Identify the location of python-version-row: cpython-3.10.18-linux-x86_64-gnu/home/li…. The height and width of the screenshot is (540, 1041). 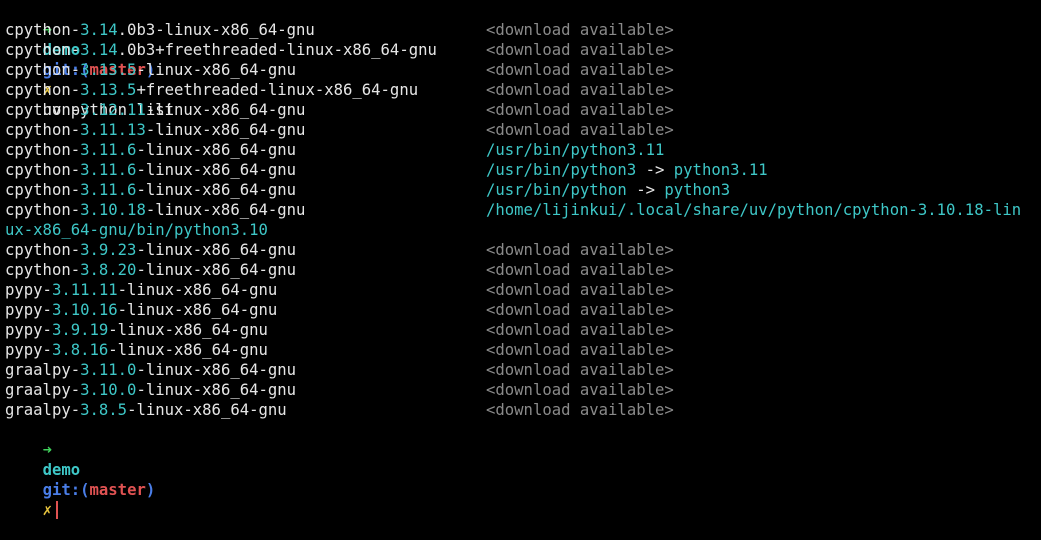
(523, 210).